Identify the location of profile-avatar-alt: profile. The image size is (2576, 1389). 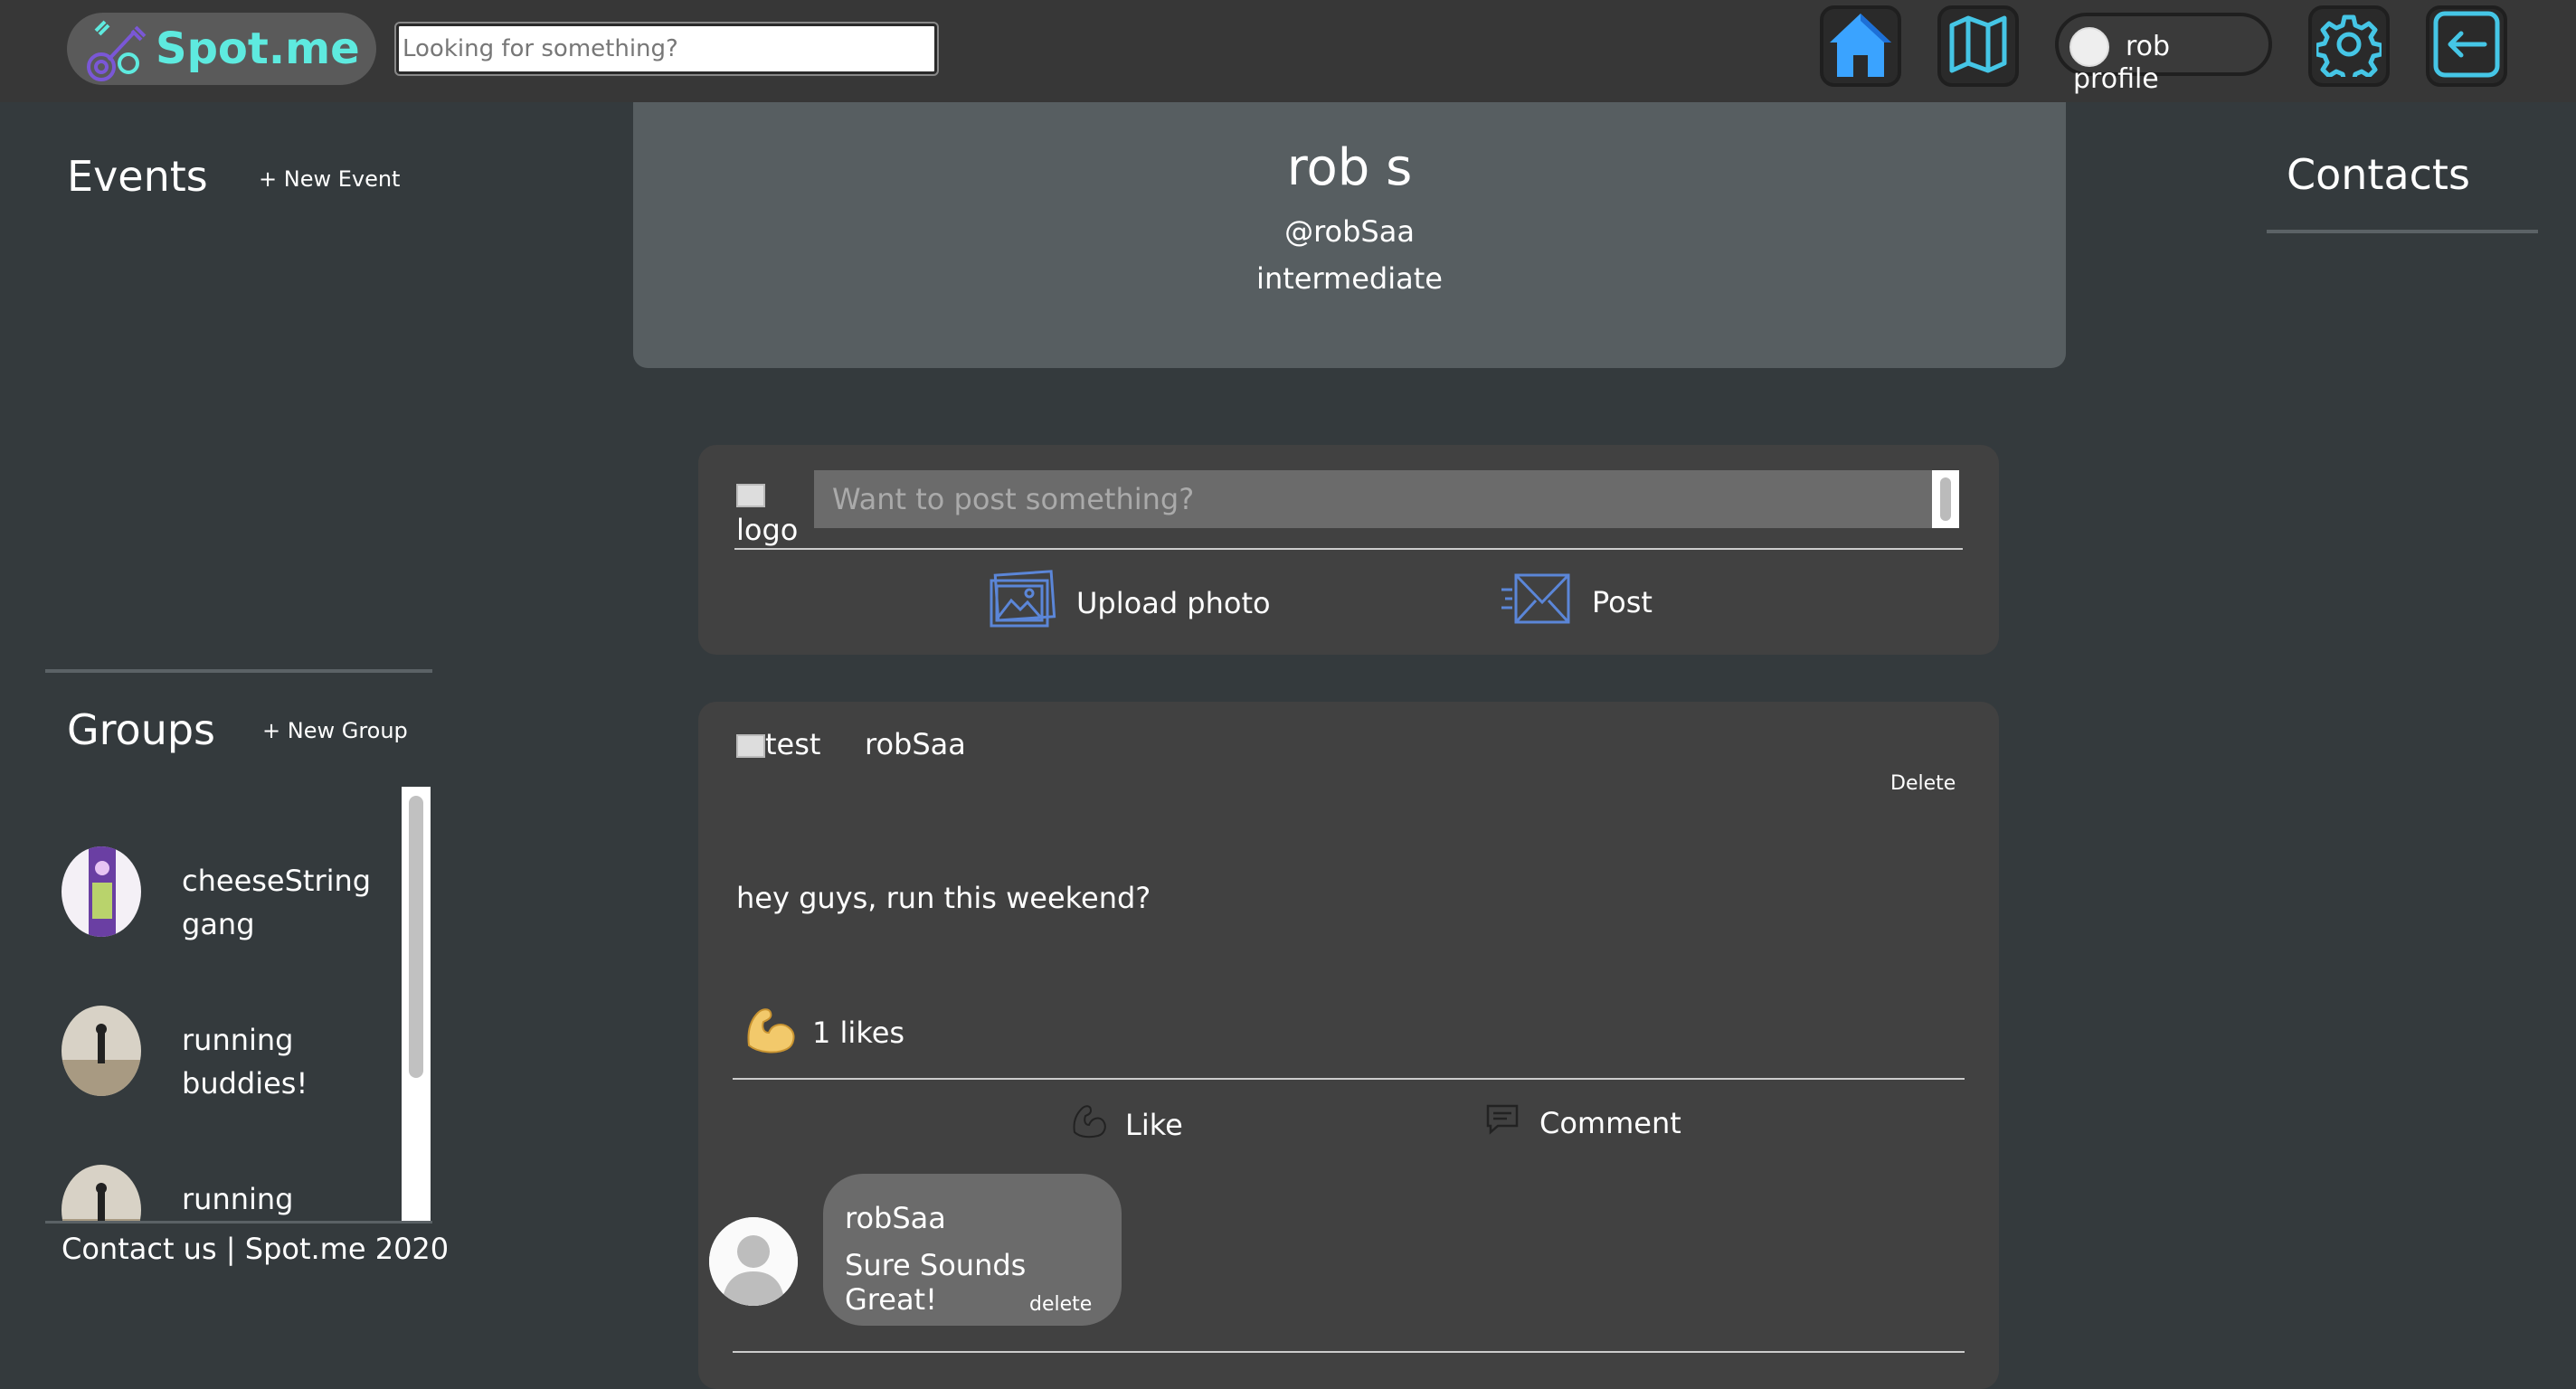
(2116, 79).